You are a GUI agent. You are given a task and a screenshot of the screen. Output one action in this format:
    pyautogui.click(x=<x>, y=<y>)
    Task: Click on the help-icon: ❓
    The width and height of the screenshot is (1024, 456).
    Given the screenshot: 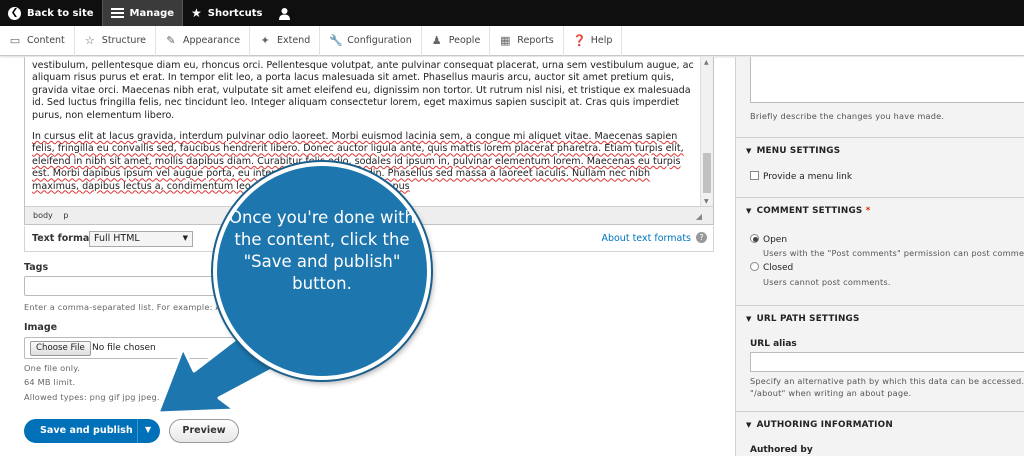 What is the action you would take?
    pyautogui.click(x=579, y=40)
    